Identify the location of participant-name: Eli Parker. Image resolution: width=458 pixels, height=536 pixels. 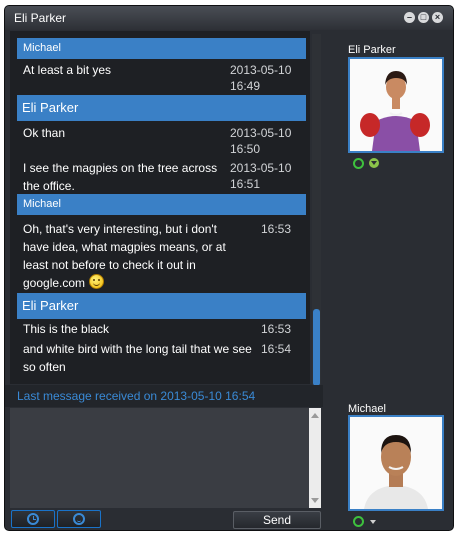
(372, 50).